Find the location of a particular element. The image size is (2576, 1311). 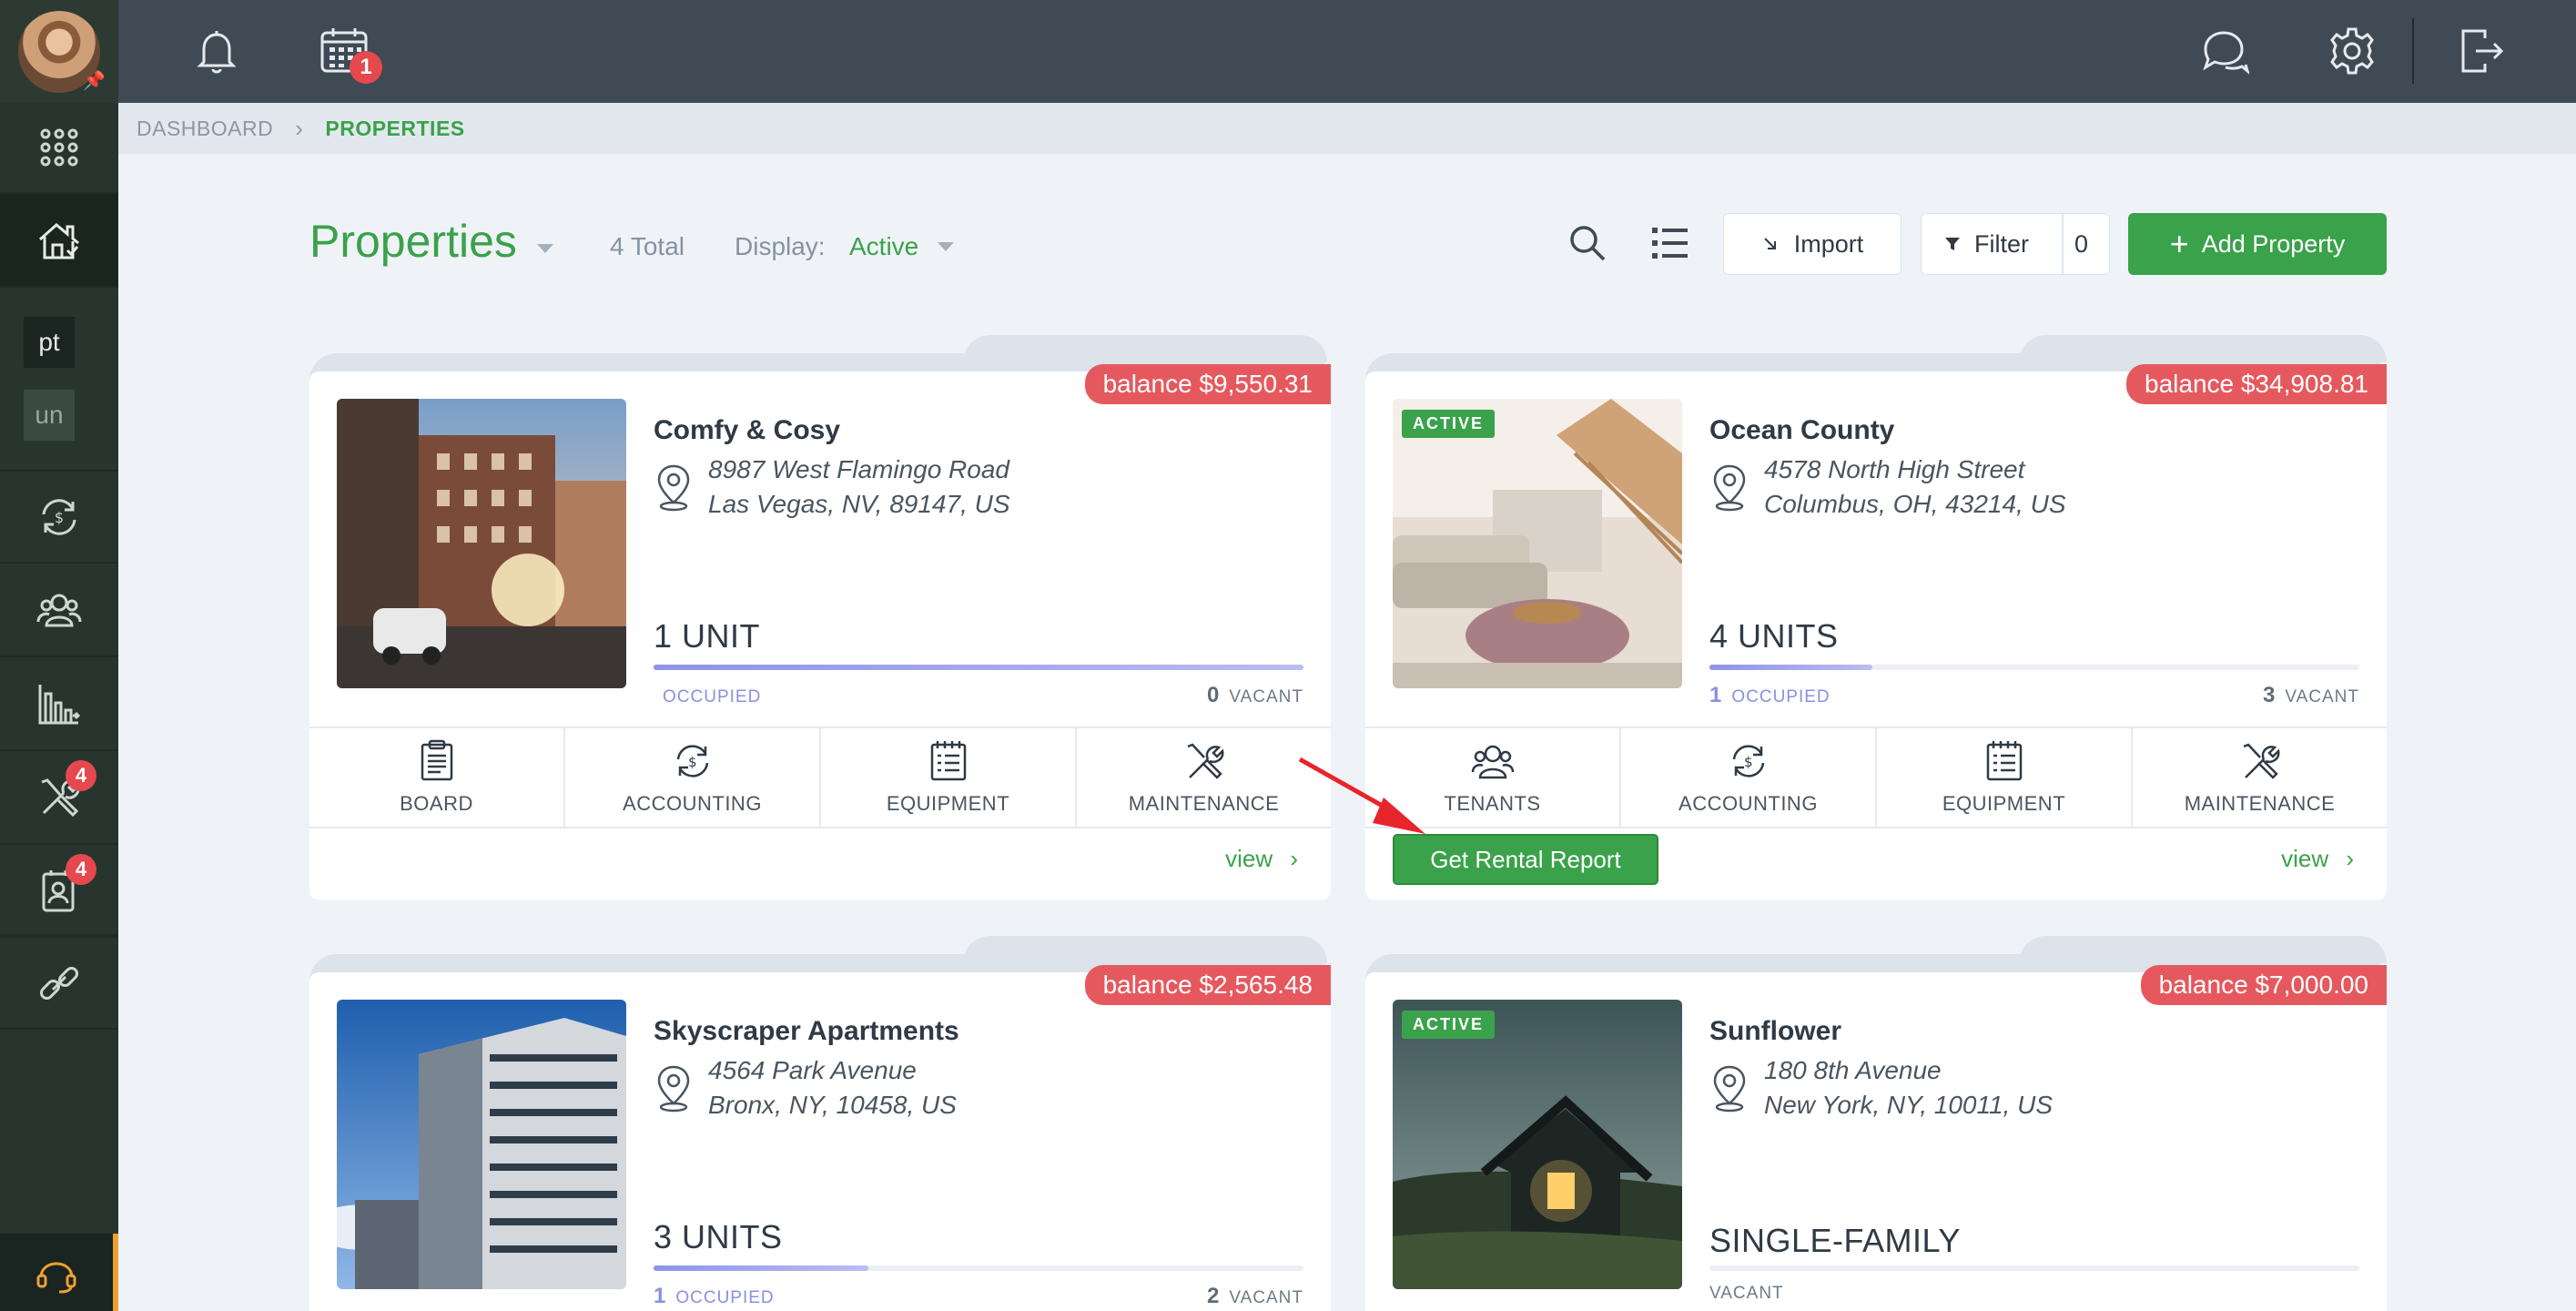

list-view-icon is located at coordinates (1669, 243).